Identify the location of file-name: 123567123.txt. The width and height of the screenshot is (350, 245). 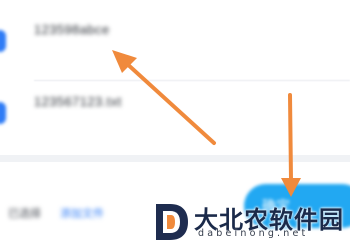
(78, 101).